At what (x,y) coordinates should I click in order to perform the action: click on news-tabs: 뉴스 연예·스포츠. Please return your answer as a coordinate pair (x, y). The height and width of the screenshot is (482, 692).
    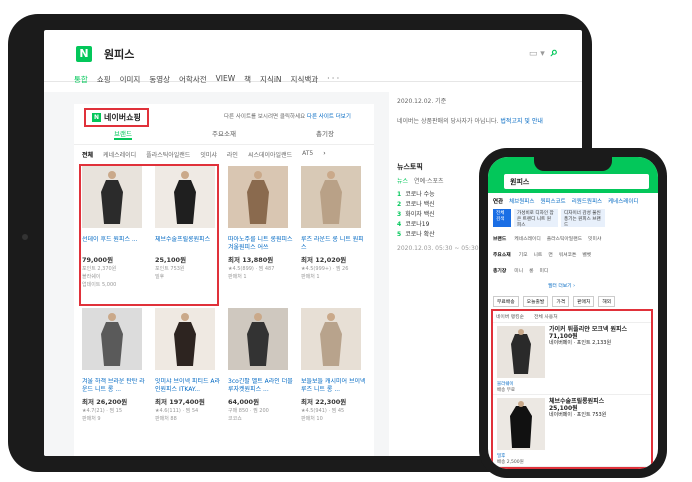
    Looking at the image, I should click on (420, 180).